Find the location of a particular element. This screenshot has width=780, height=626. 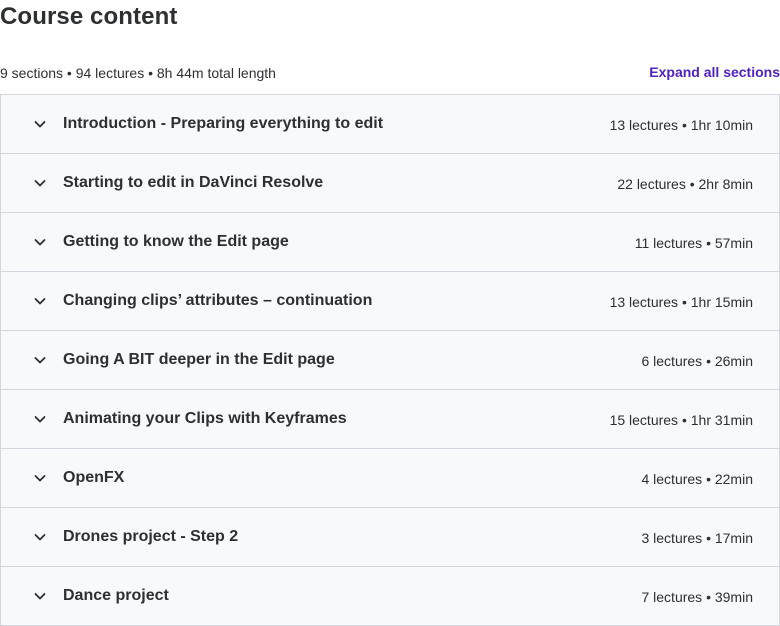

section-lecture-info: 15 lectures • 1hr 31min is located at coordinates (681, 420).